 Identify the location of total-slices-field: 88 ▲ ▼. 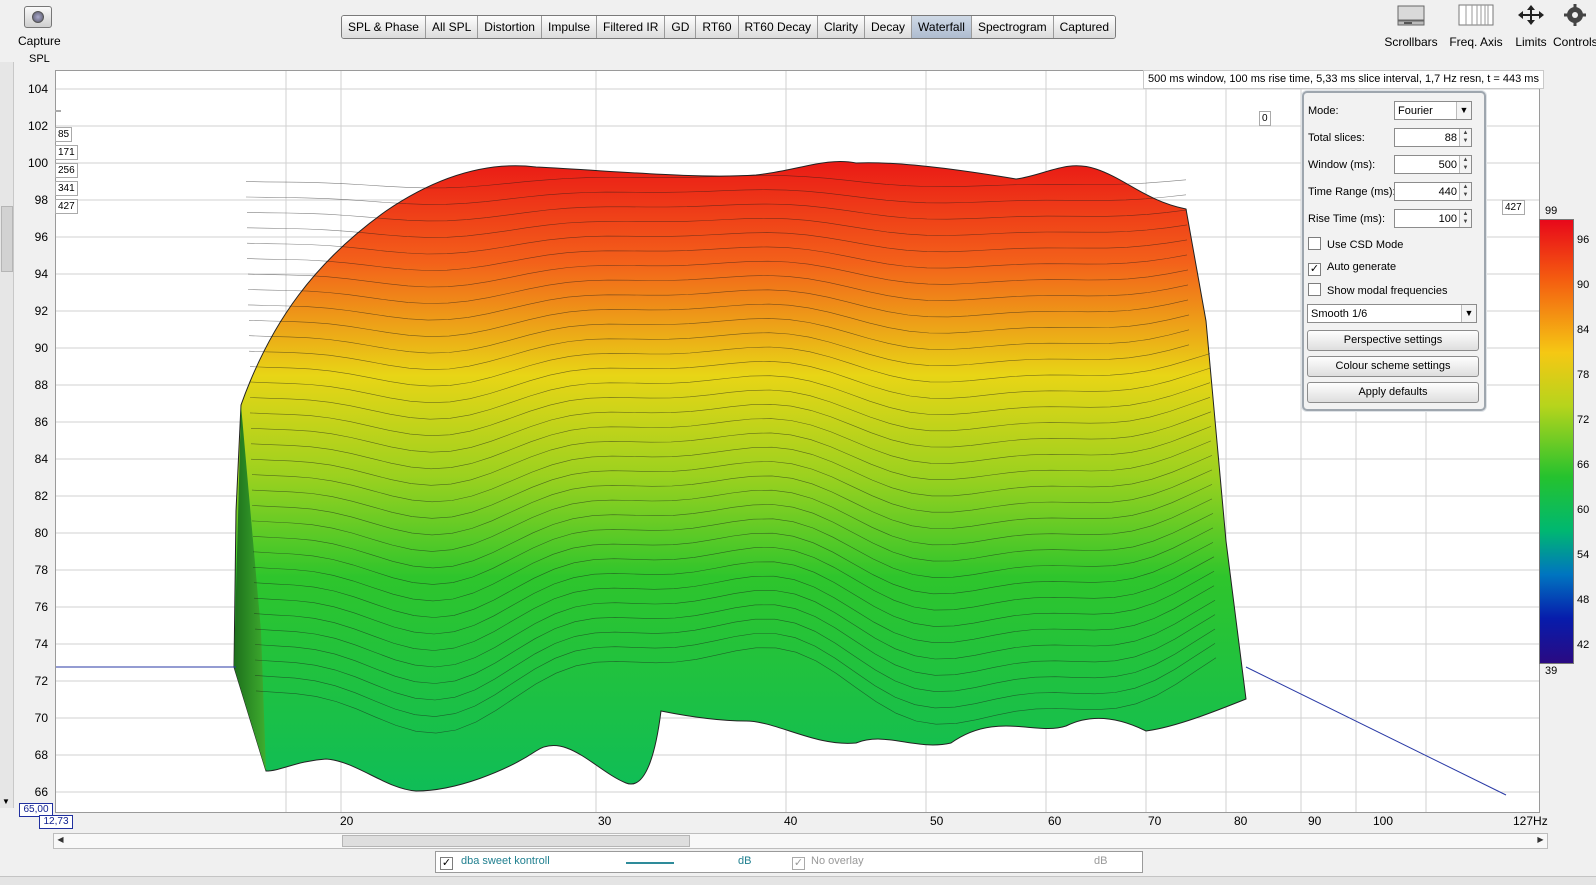
(1433, 137).